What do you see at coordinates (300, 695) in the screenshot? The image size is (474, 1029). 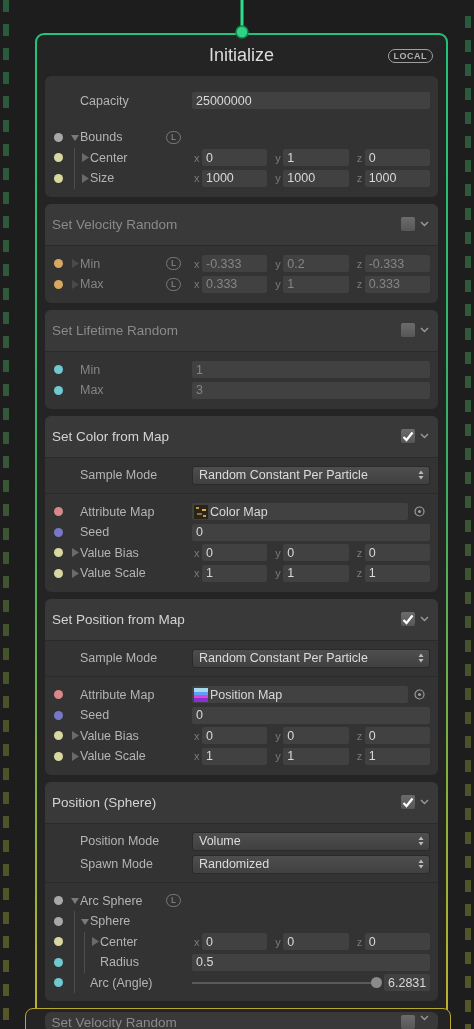 I see `texture-field: Position Map` at bounding box center [300, 695].